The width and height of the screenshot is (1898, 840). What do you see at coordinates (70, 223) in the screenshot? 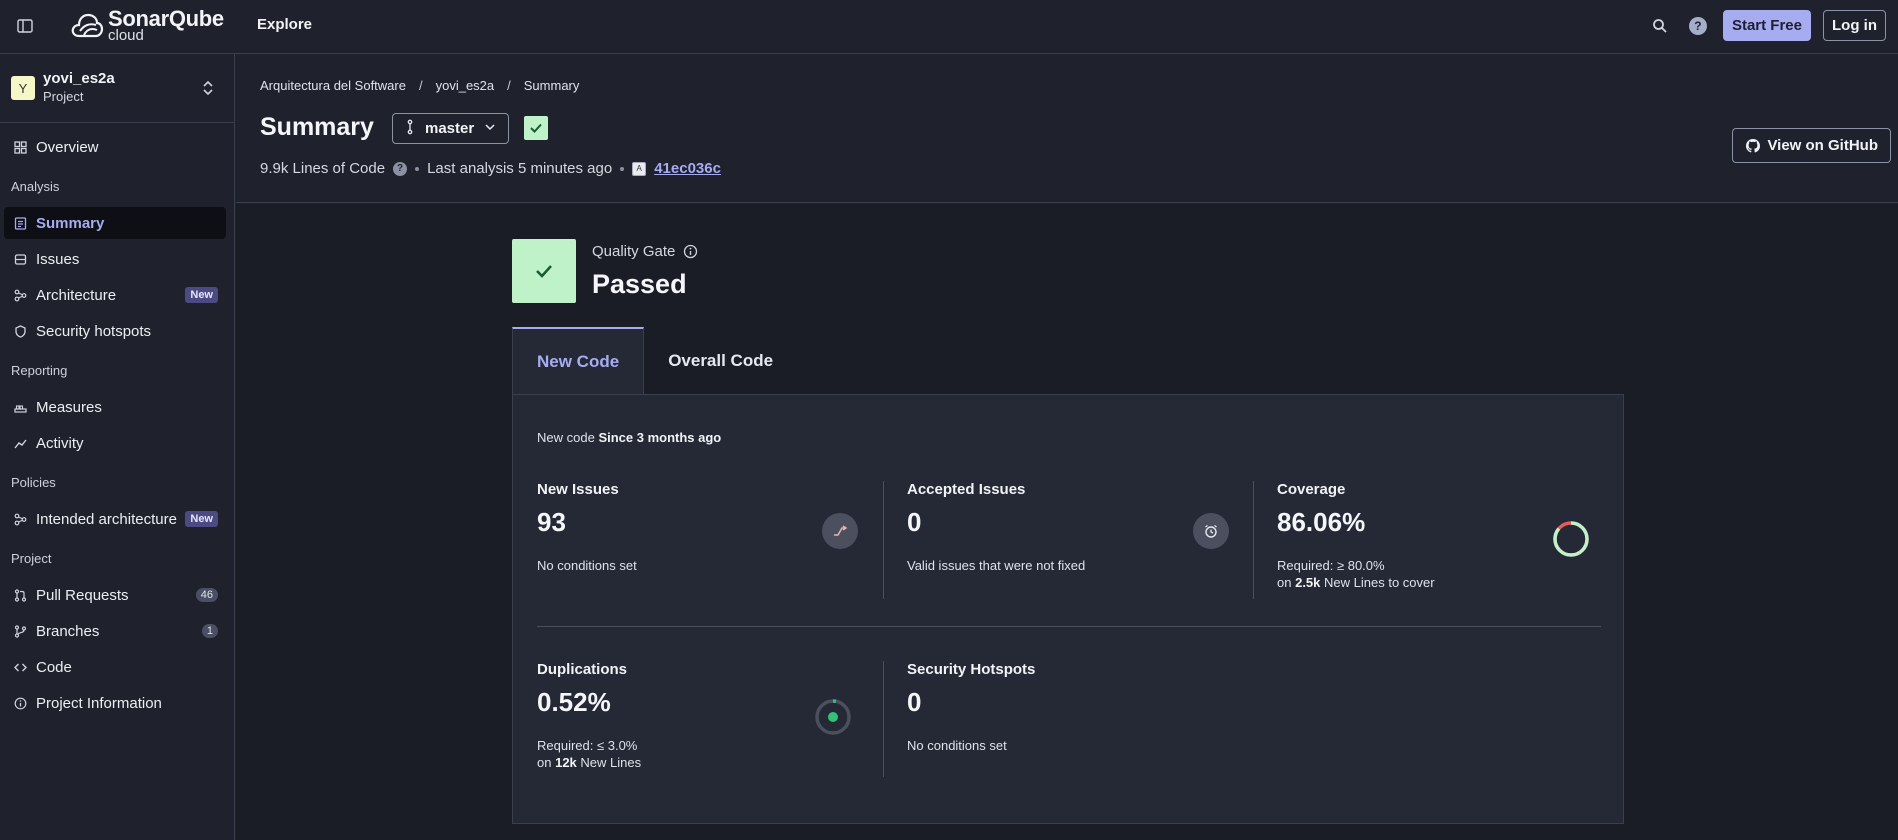
I see `sidebar-item-label: Summary` at bounding box center [70, 223].